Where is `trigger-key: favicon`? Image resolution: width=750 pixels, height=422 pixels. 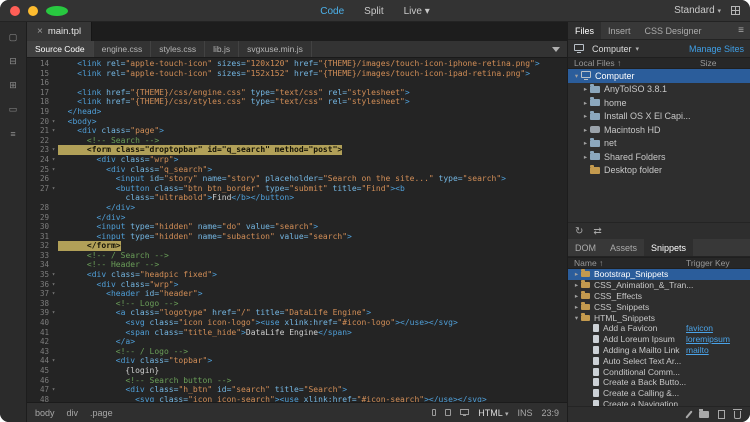
trigger-key: favicon is located at coordinates (699, 328).